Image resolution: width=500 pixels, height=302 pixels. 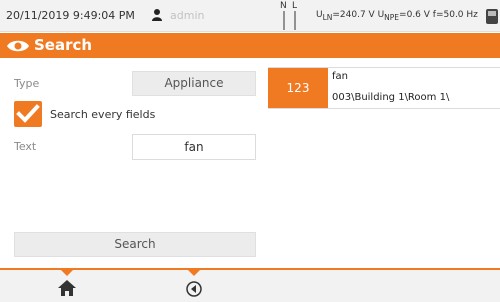 I want to click on home-notch, so click(x=67, y=273).